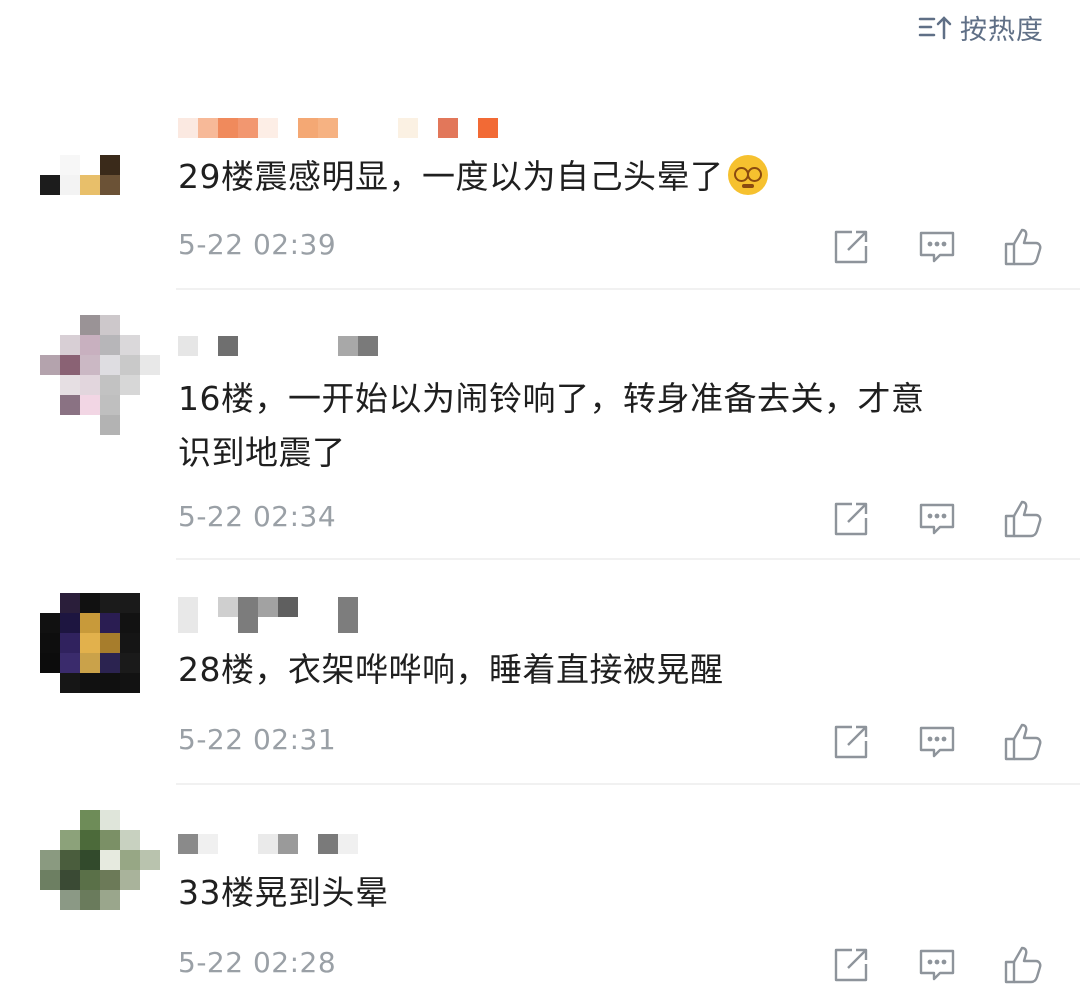 The width and height of the screenshot is (1080, 1007). I want to click on sort-by-hot-button: 按热度, so click(981, 27).